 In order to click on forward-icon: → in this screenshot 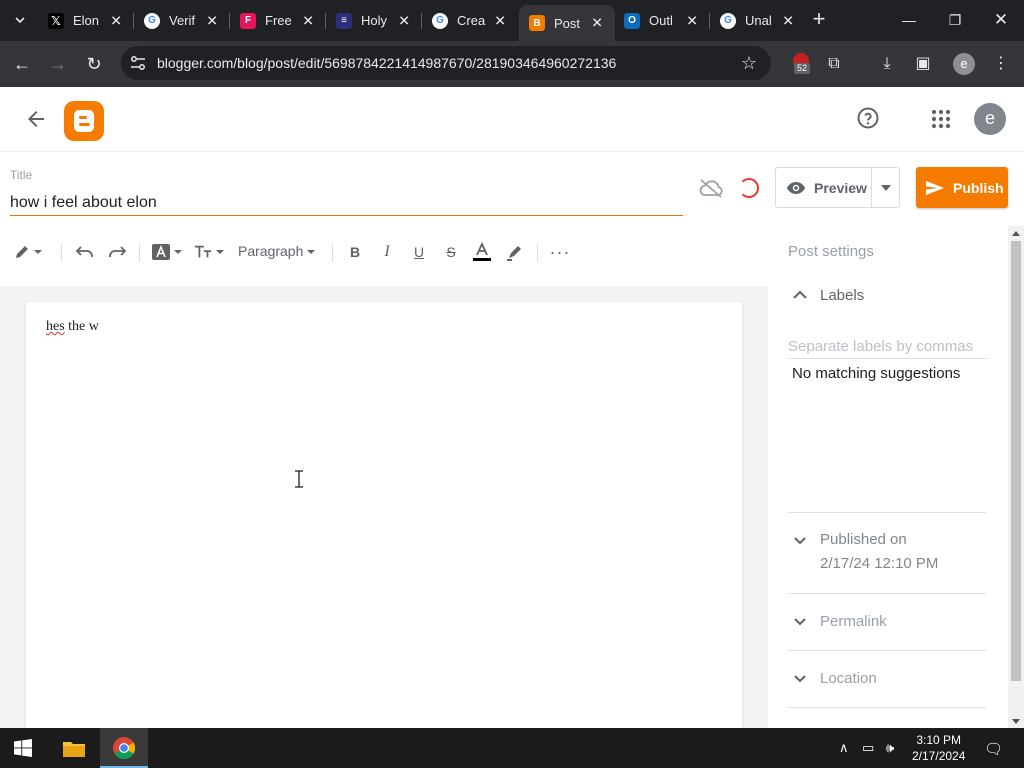, I will do `click(58, 64)`.